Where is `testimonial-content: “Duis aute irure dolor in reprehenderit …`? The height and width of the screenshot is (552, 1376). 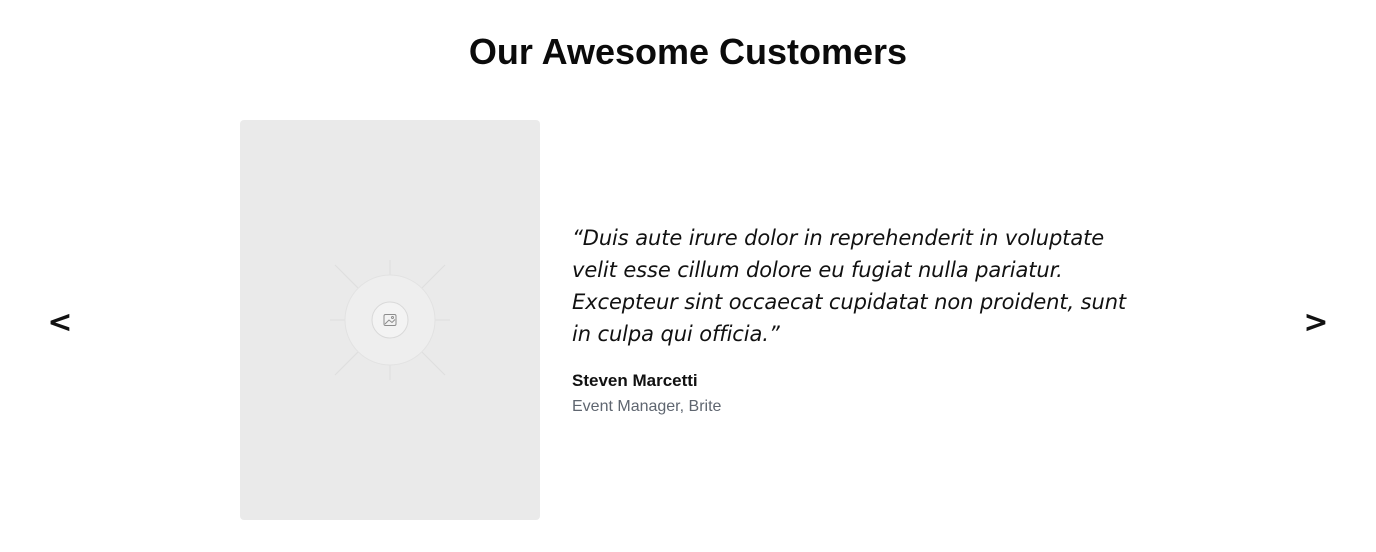
testimonial-content: “Duis aute irure dolor in reprehenderit … is located at coordinates (852, 319).